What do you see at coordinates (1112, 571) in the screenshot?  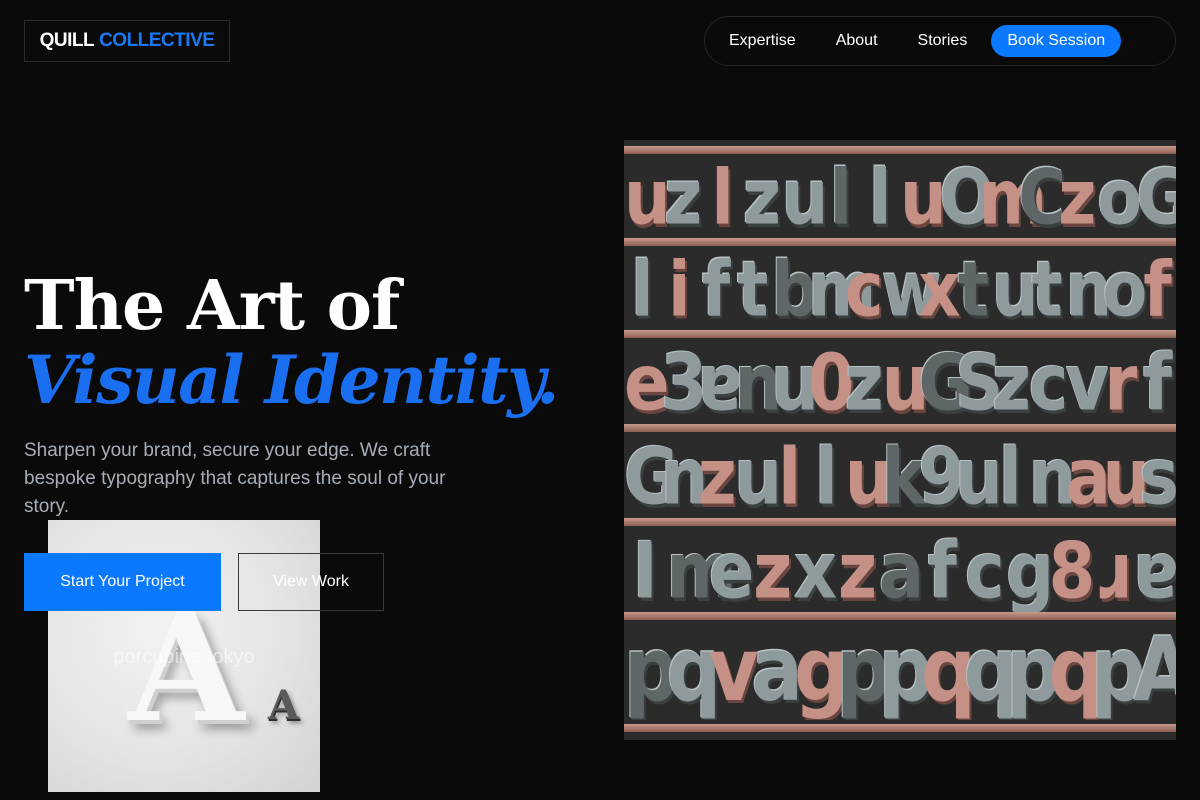 I see `type-block: ɹ` at bounding box center [1112, 571].